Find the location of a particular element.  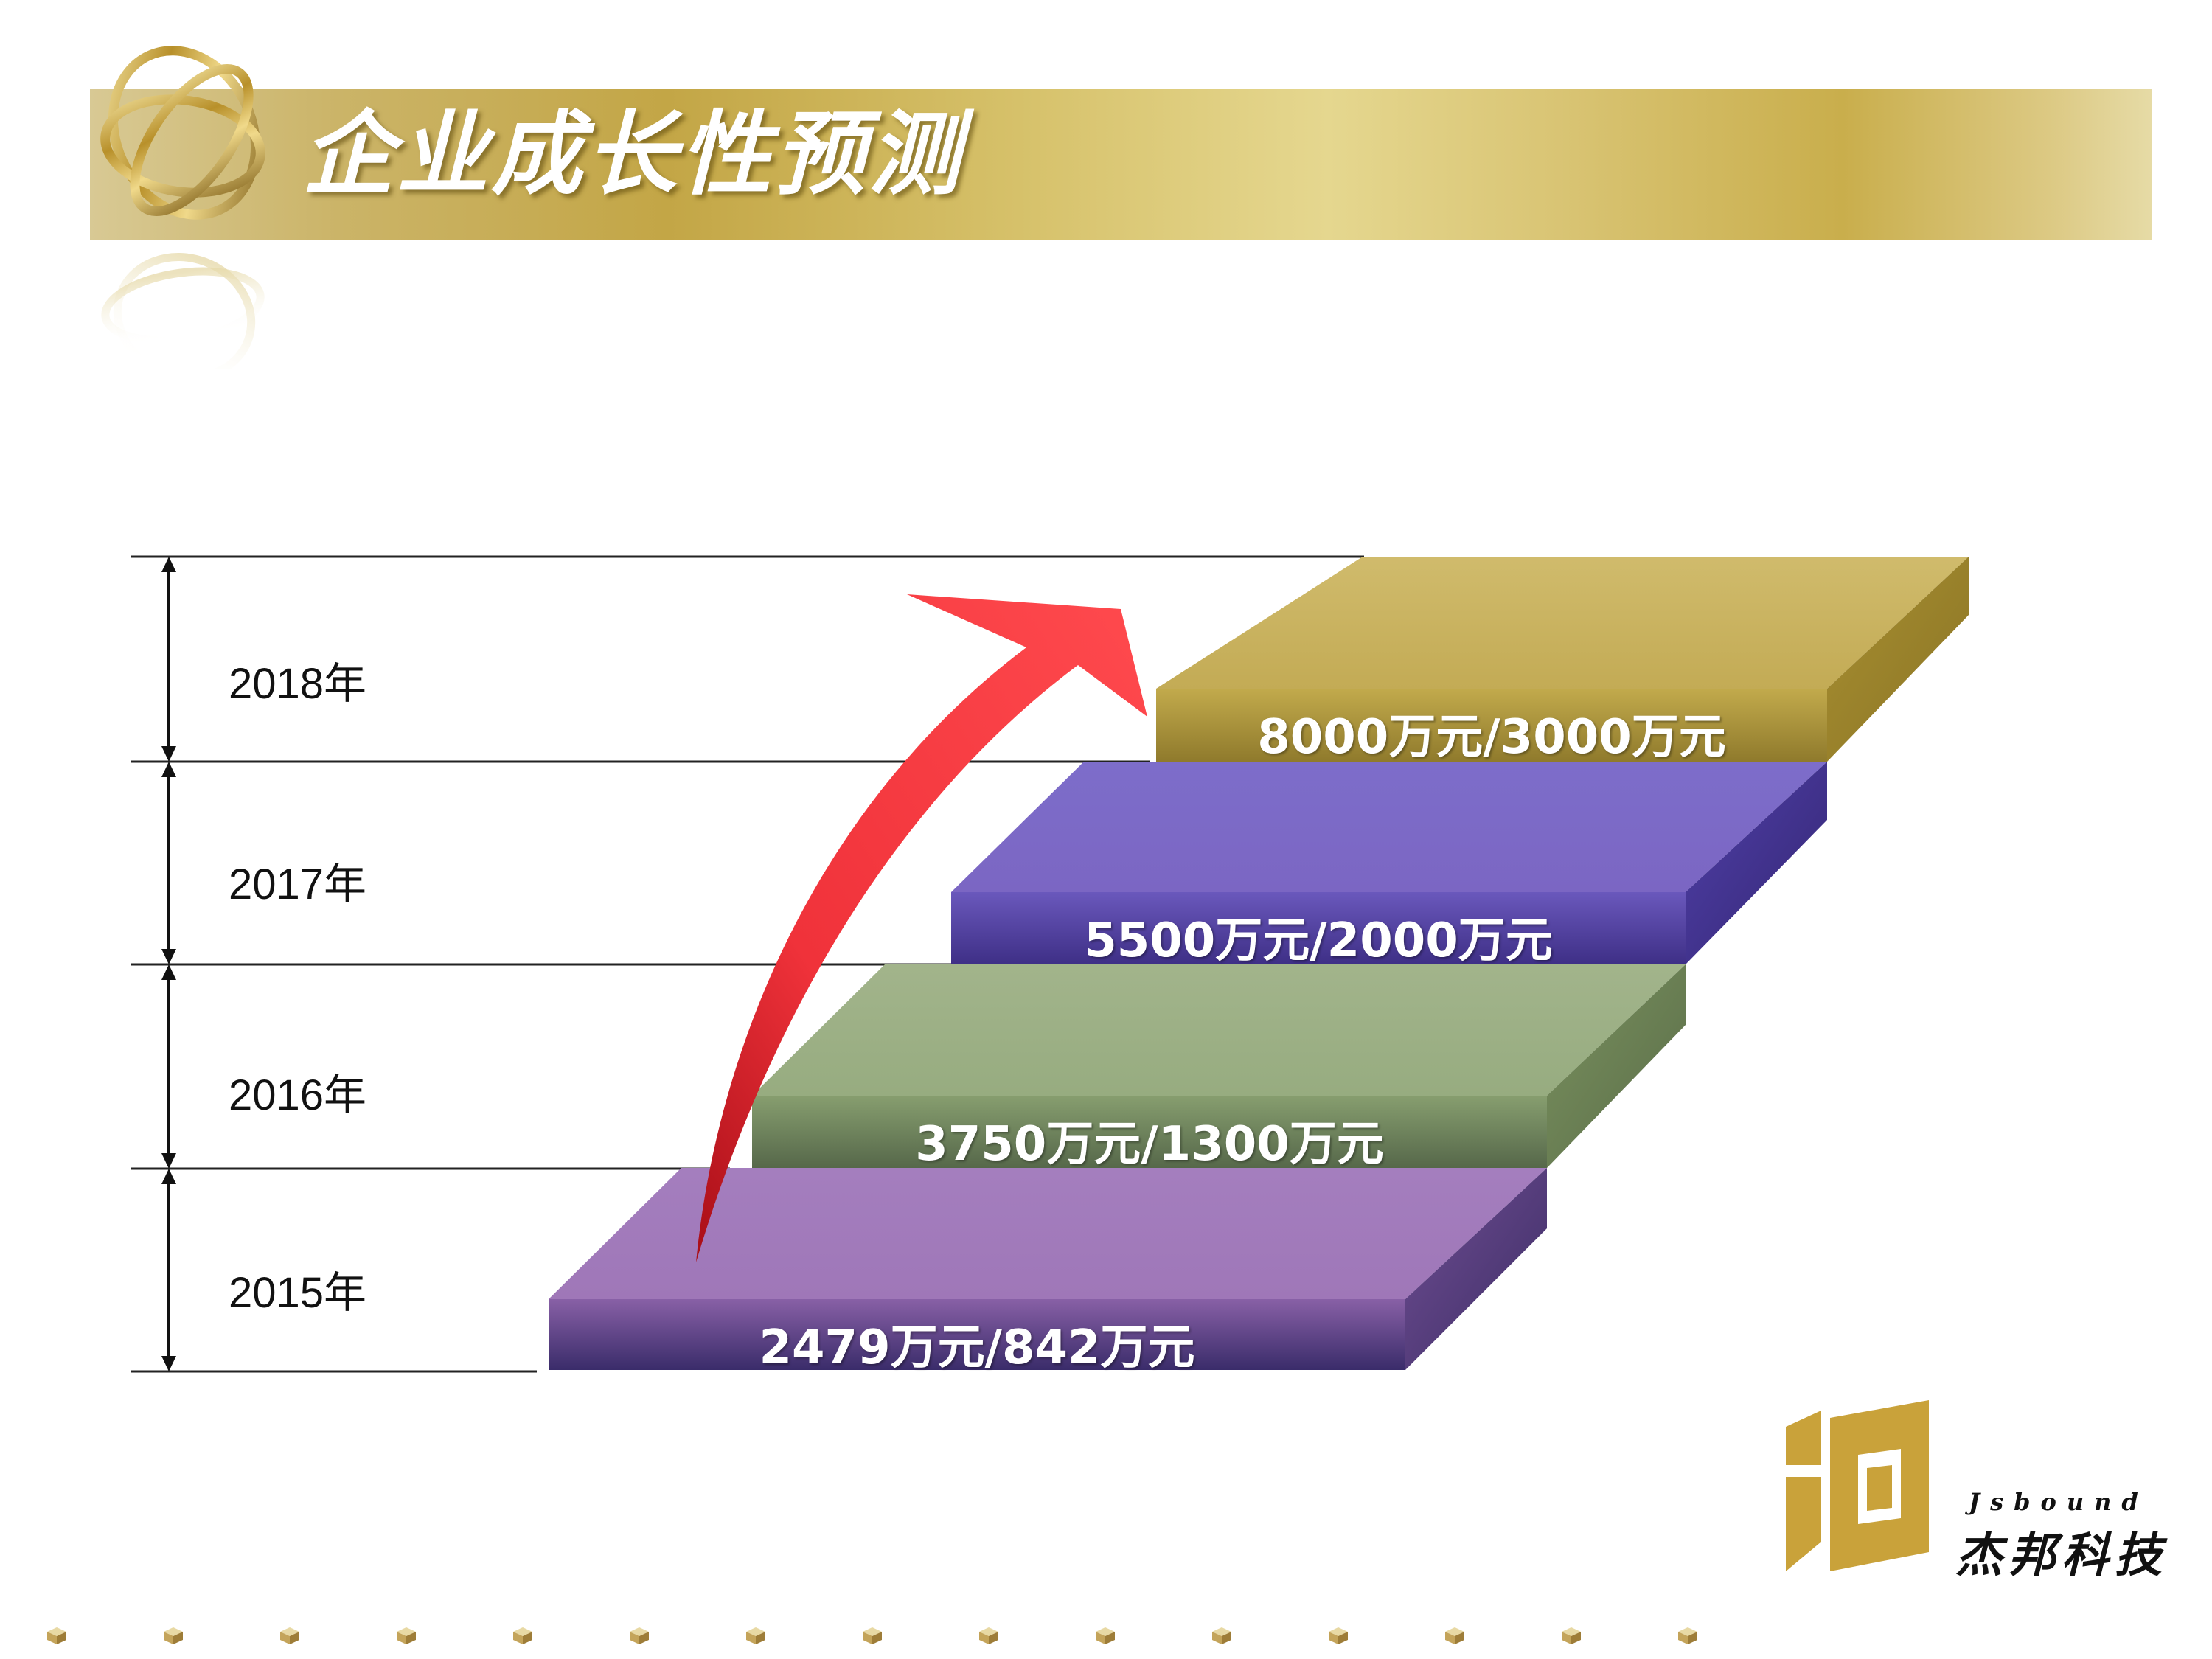

step-label-2017: 5500万元/2000万元 is located at coordinates (1318, 941).